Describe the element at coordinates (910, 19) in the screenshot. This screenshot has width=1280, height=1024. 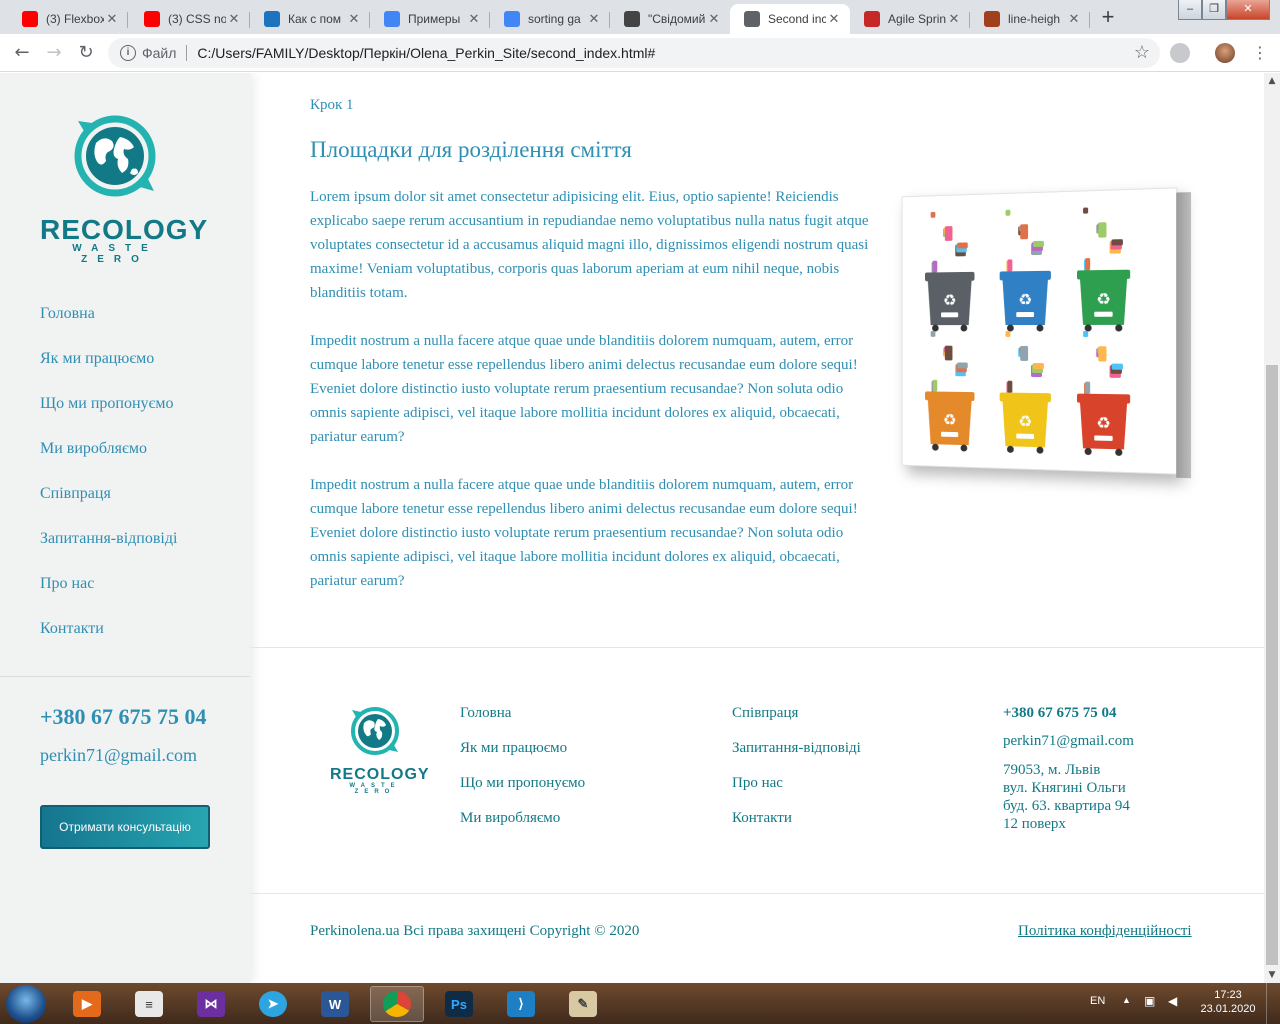
I see `browser-tab: Agile Sprin ✕` at that location.